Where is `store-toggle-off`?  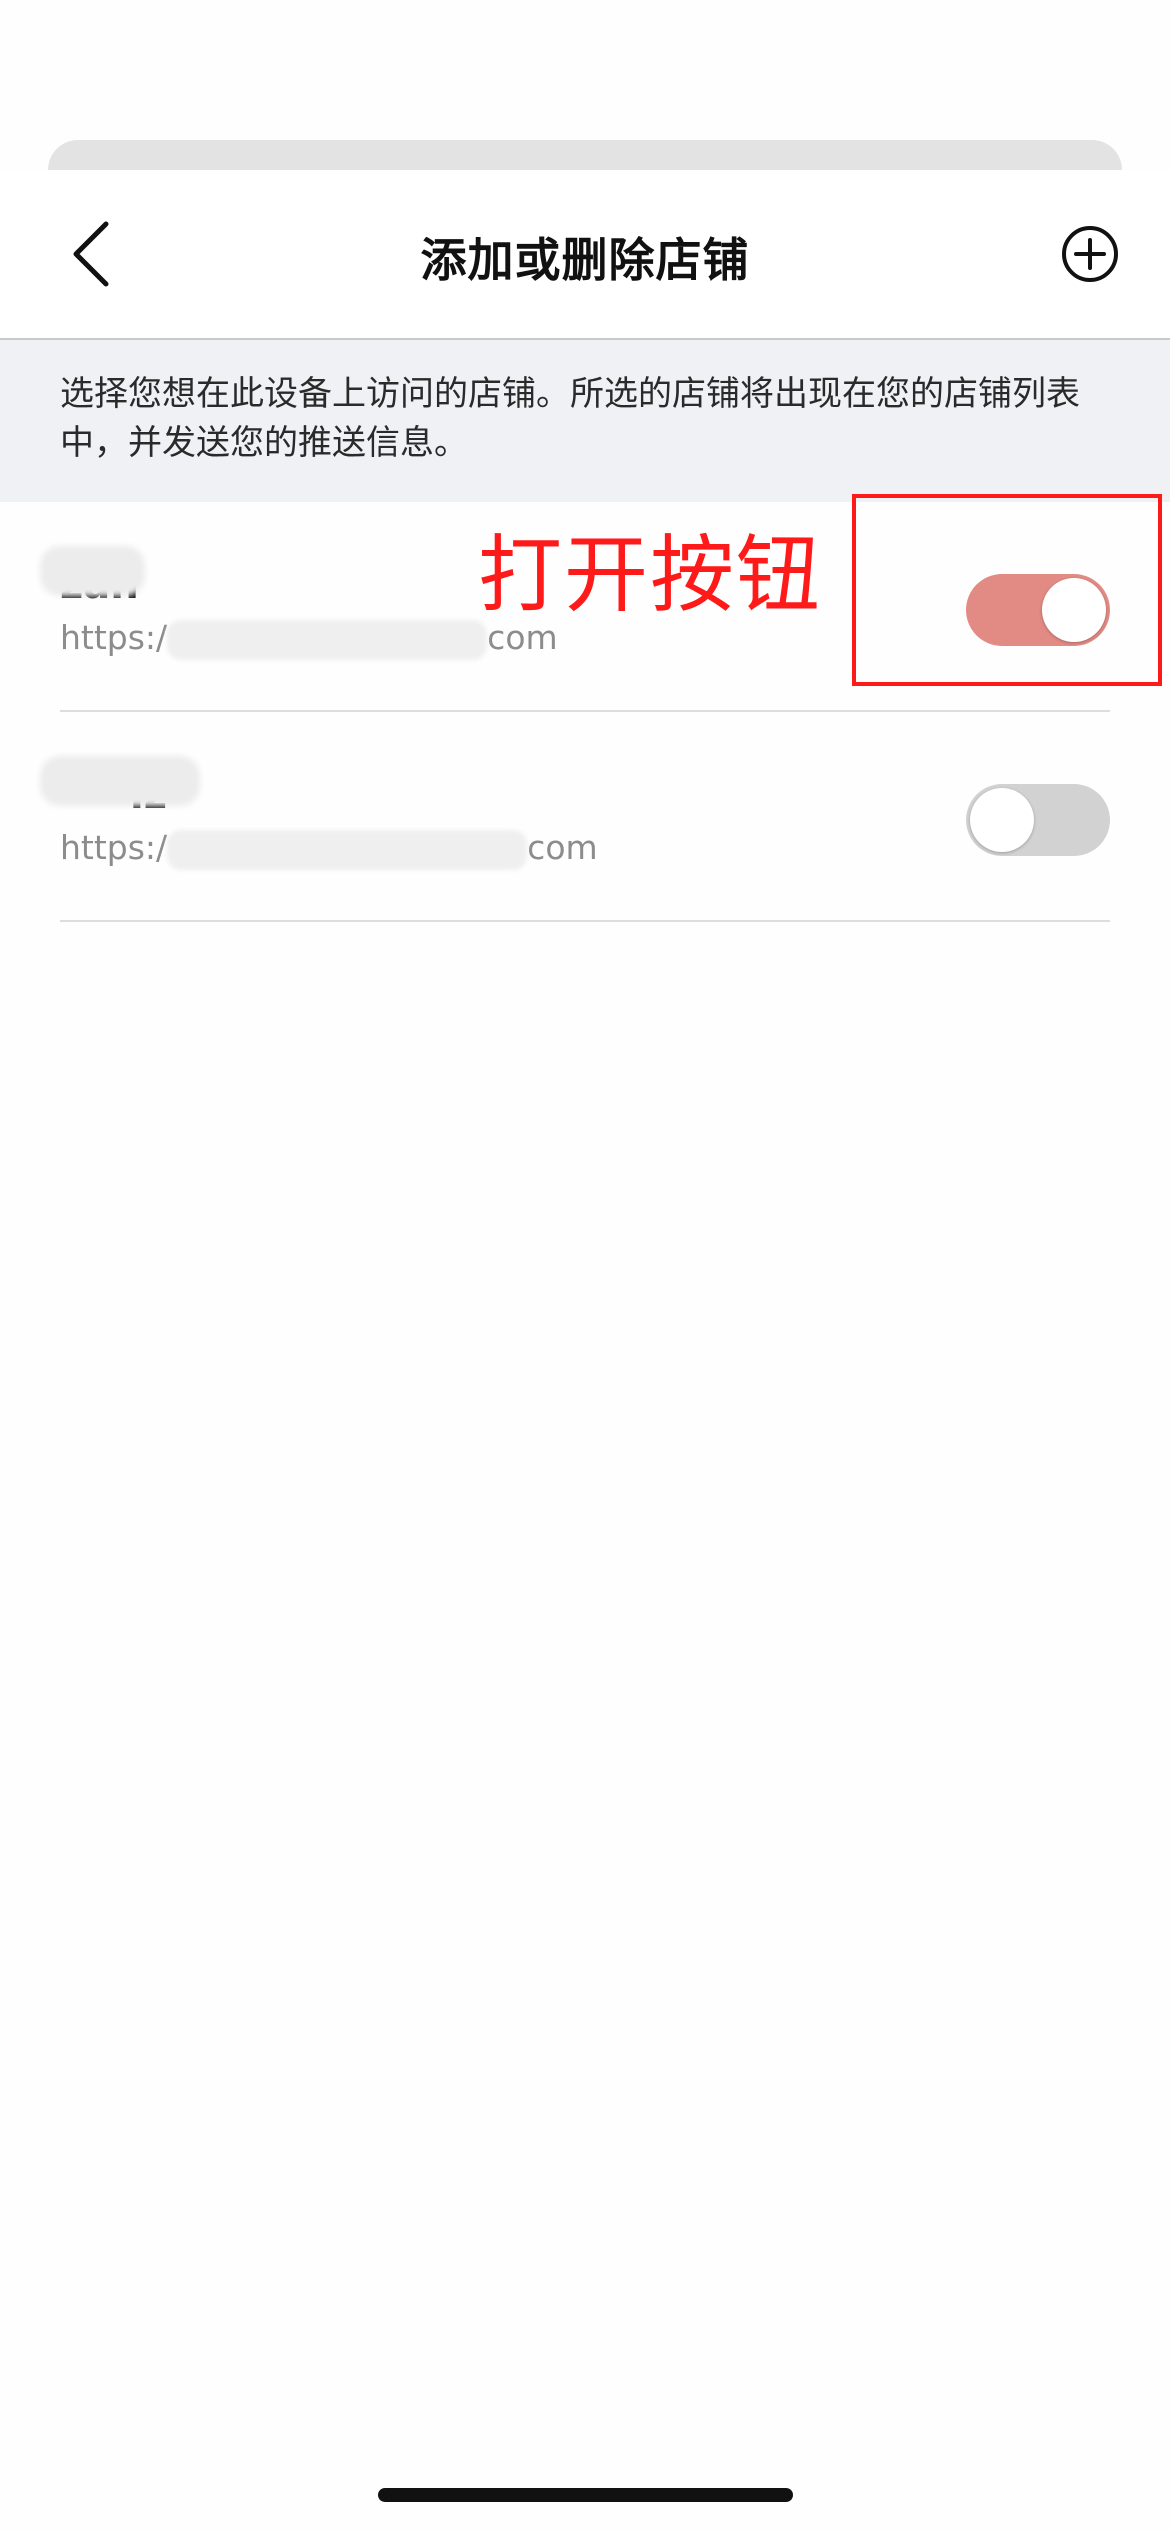 store-toggle-off is located at coordinates (1038, 820).